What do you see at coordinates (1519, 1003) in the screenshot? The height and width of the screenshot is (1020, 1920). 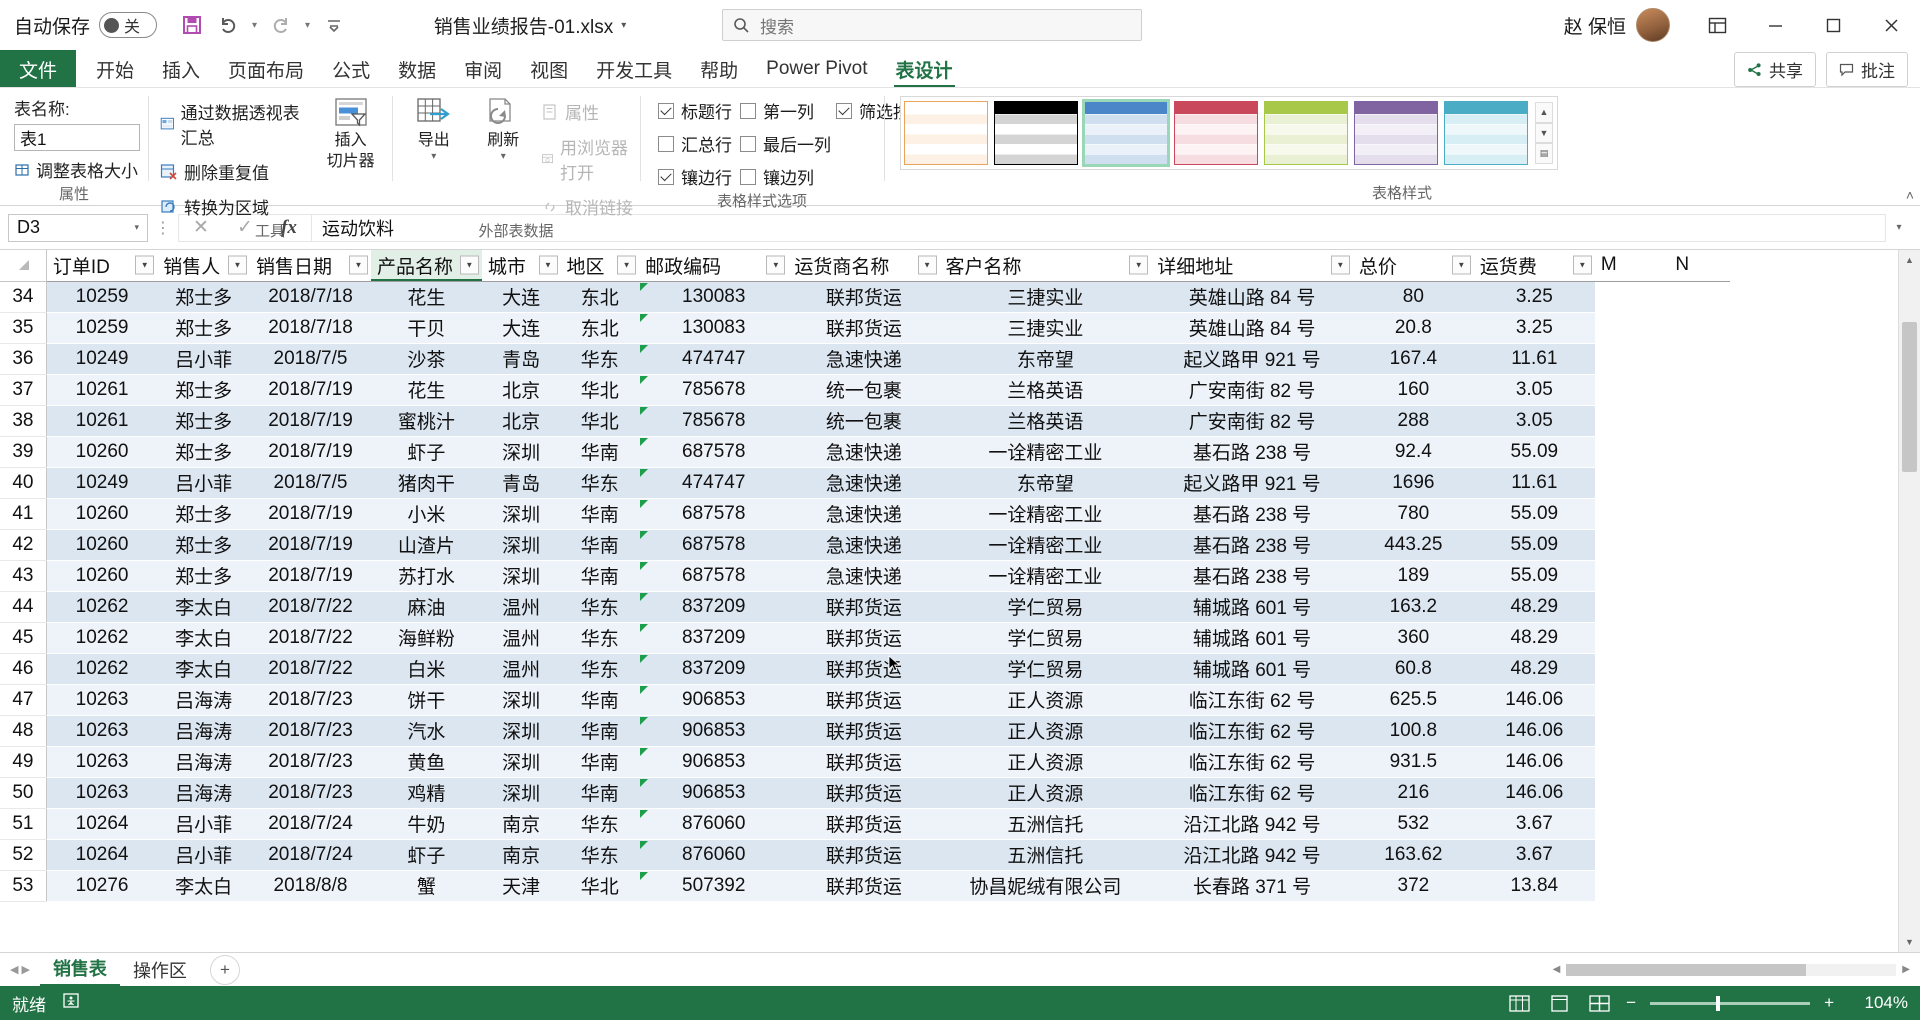 I see `normal-view-icon` at bounding box center [1519, 1003].